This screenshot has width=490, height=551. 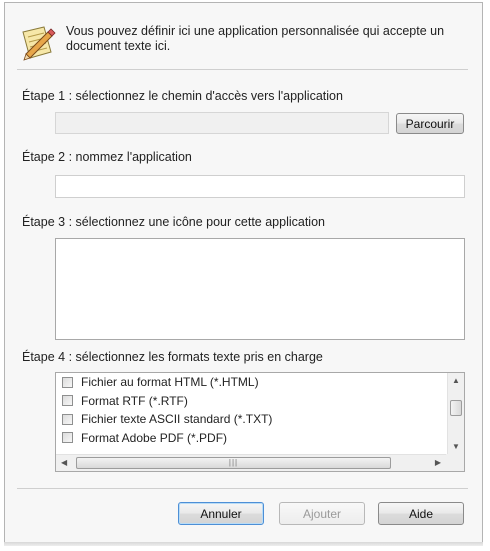 What do you see at coordinates (39, 43) in the screenshot?
I see `notepad-pencil-icon` at bounding box center [39, 43].